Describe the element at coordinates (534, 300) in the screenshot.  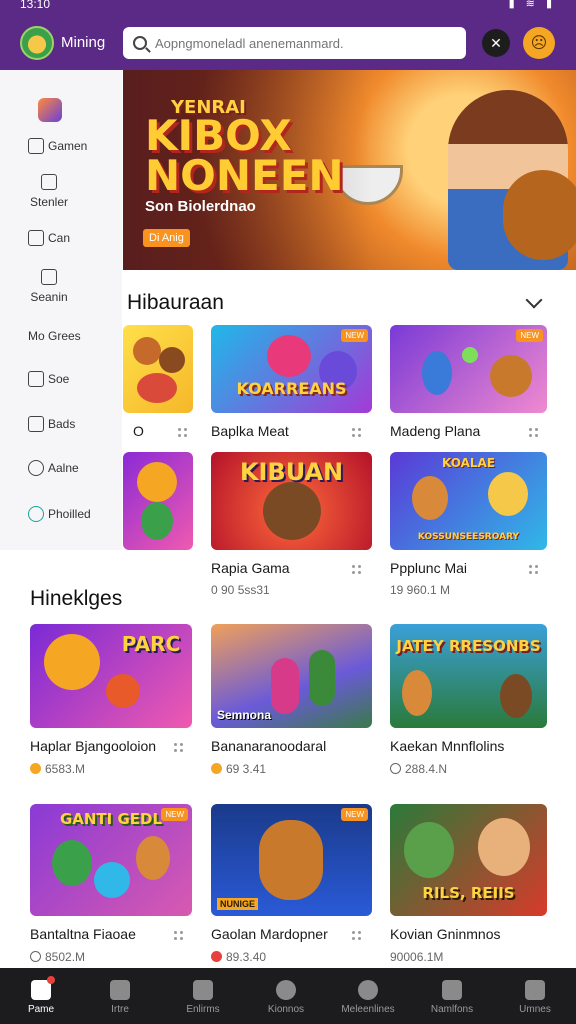
I see `chevron-down-icon` at that location.